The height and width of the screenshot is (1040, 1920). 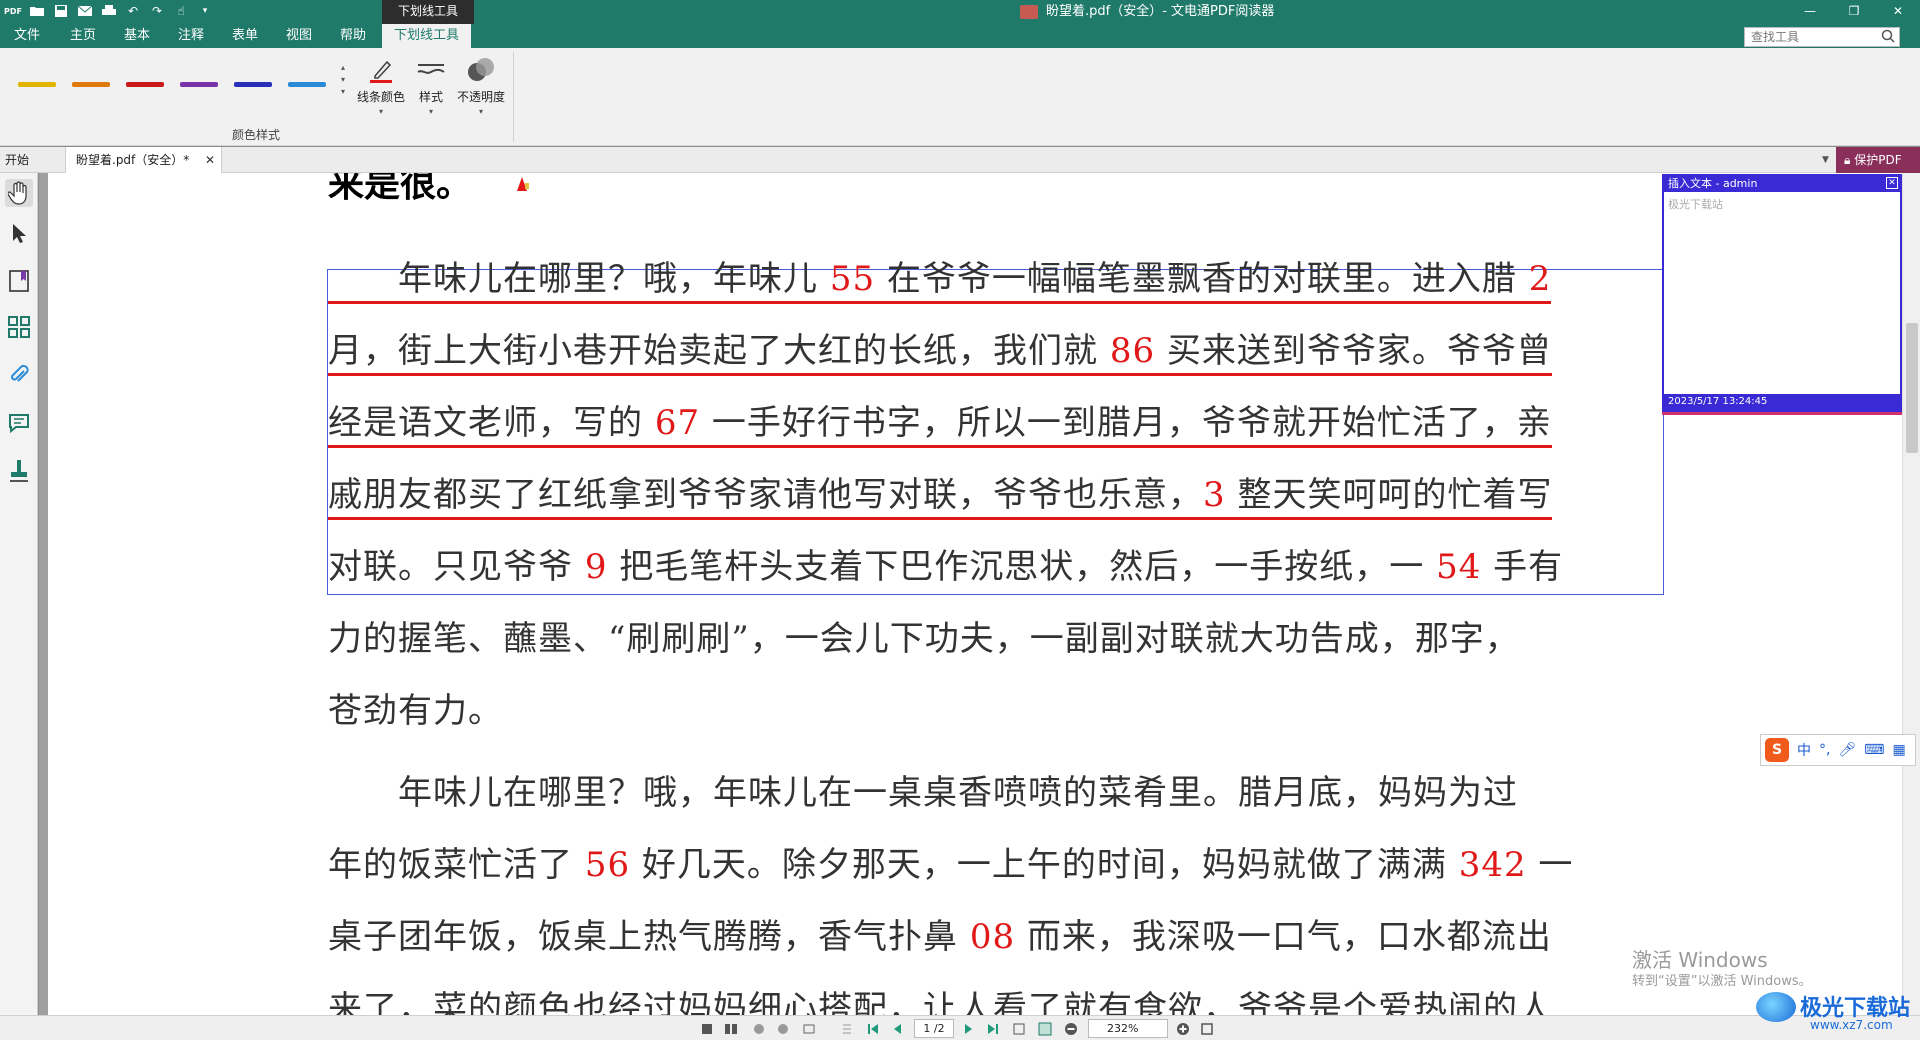 What do you see at coordinates (998, 351) in the screenshot?
I see `text-line: 月，街上大街小巷开始卖起了大红的长纸，我们就 86 买来送到爷爷家。爷爷曾` at bounding box center [998, 351].